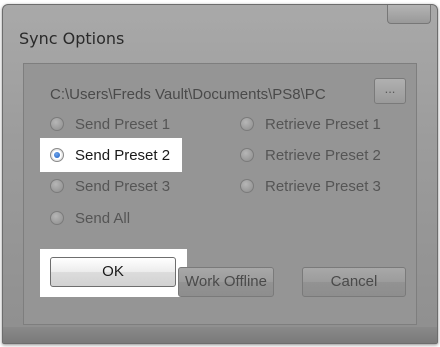 This screenshot has width=440, height=347. I want to click on radio-send-all: Send All, so click(90, 218).